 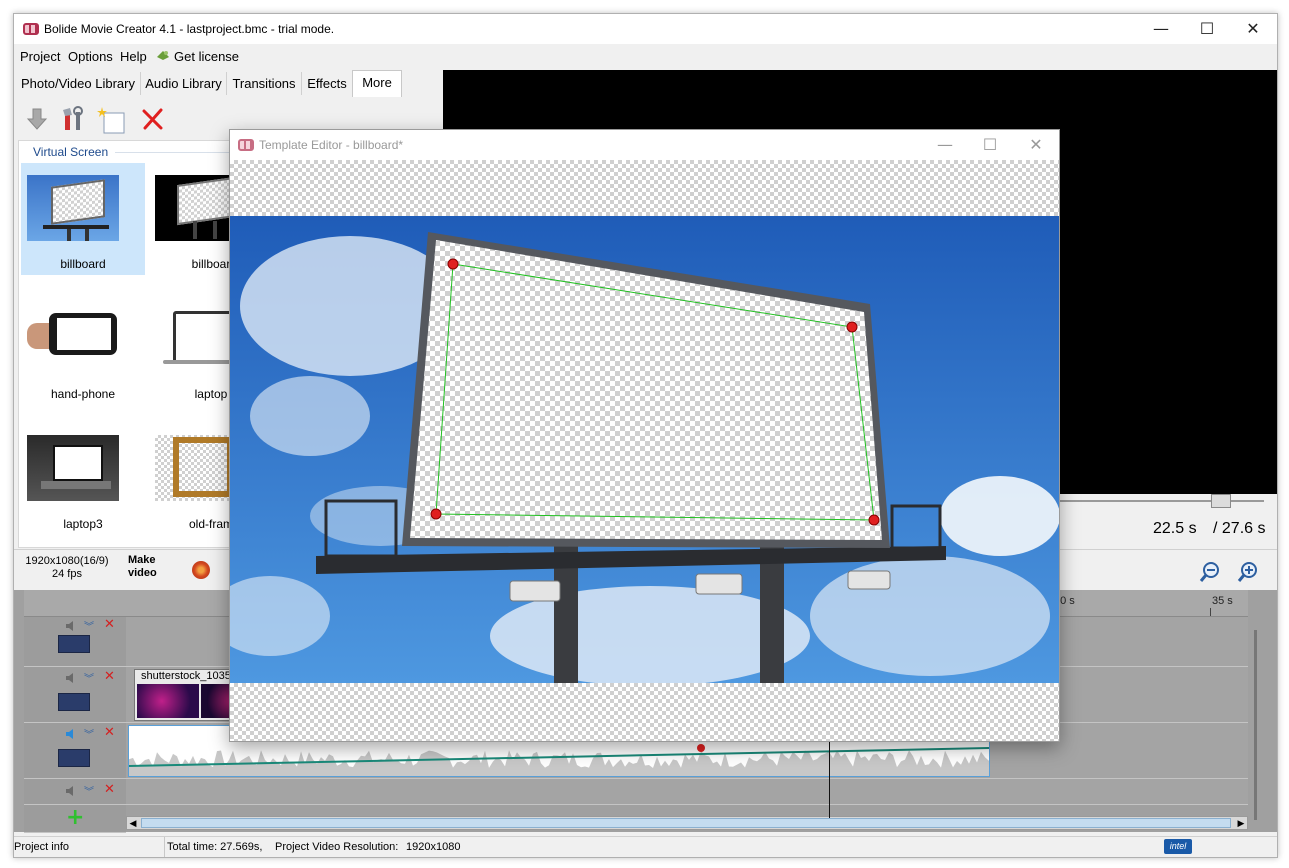 What do you see at coordinates (168, 701) in the screenshot?
I see `clip-frame` at bounding box center [168, 701].